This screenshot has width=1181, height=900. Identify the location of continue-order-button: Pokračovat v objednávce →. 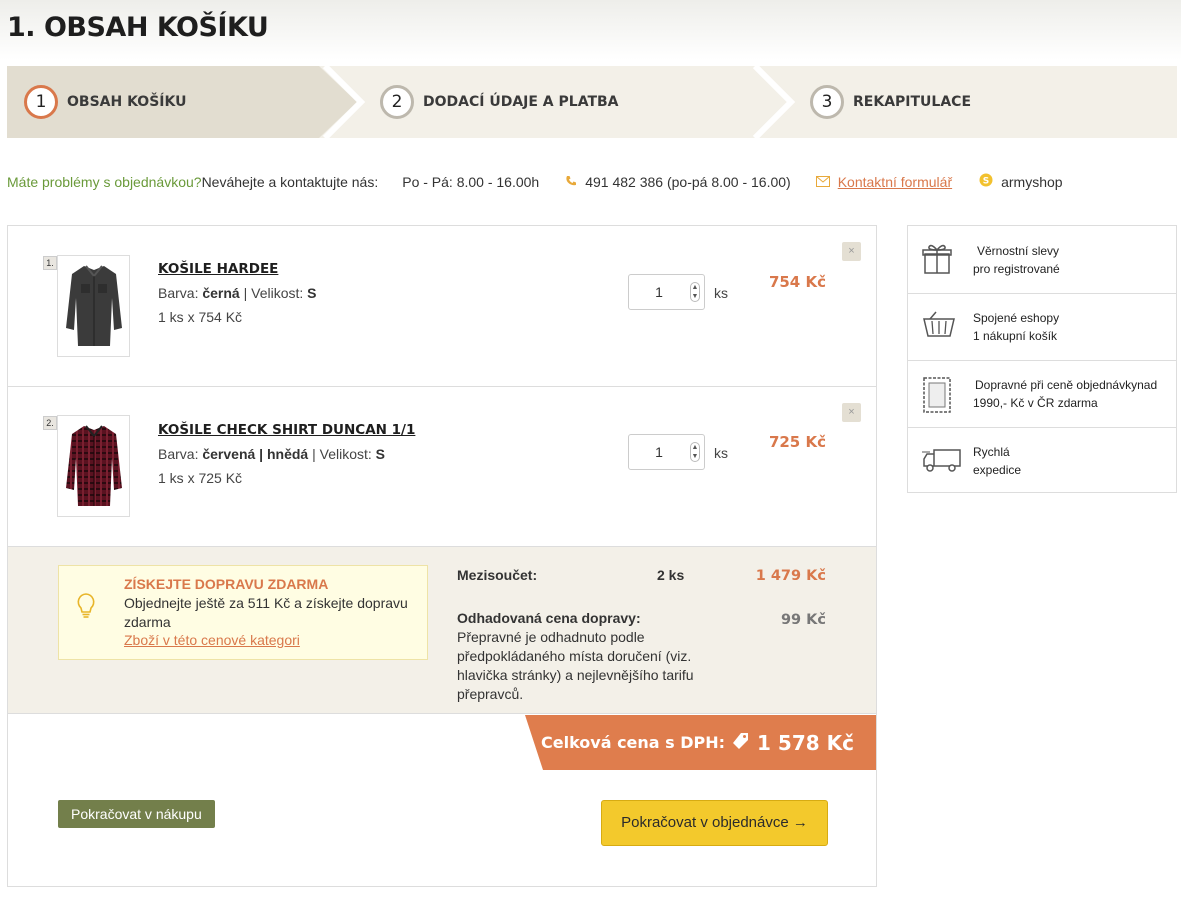
(714, 823).